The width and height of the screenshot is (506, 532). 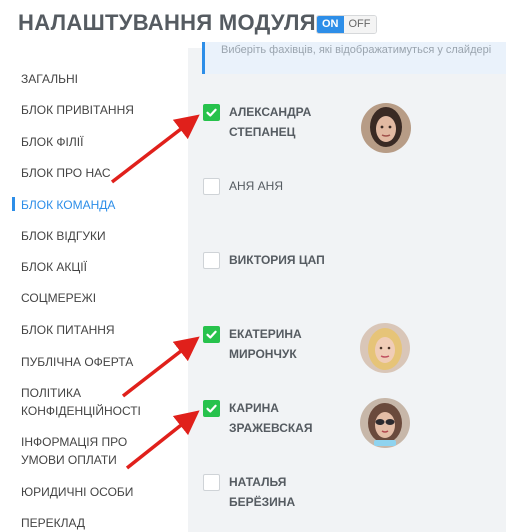 I want to click on sidebar-item-about: БЛОК ПРО НАС, so click(x=101, y=173).